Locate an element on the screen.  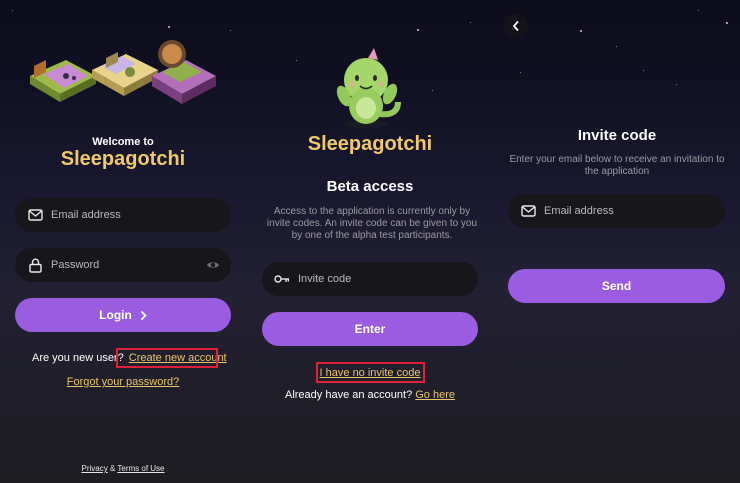
have-account-text: Already have an account? is located at coordinates (348, 395).